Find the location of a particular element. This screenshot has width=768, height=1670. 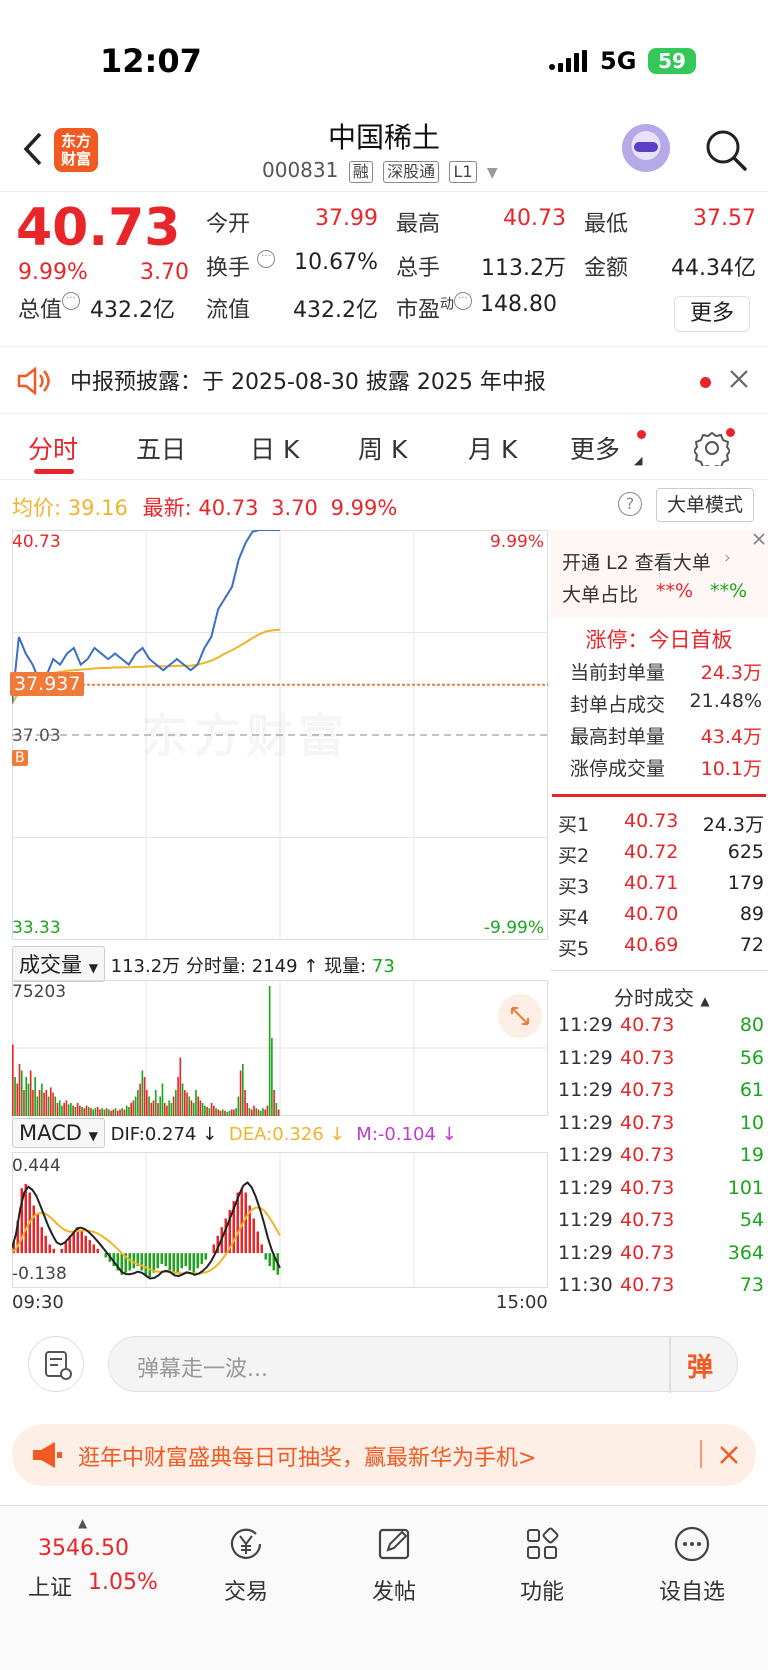

open-value: 37.99 is located at coordinates (346, 218).